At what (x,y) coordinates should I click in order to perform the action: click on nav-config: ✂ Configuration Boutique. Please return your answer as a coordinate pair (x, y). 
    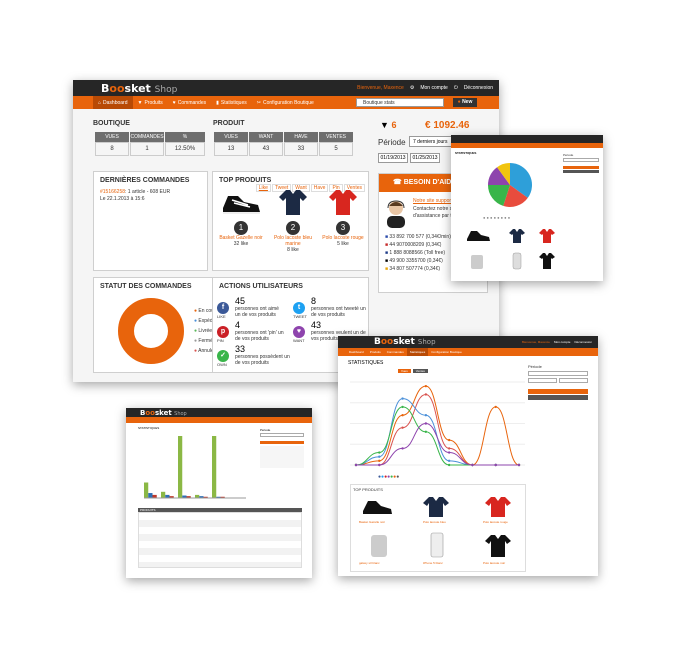
    Looking at the image, I should click on (285, 103).